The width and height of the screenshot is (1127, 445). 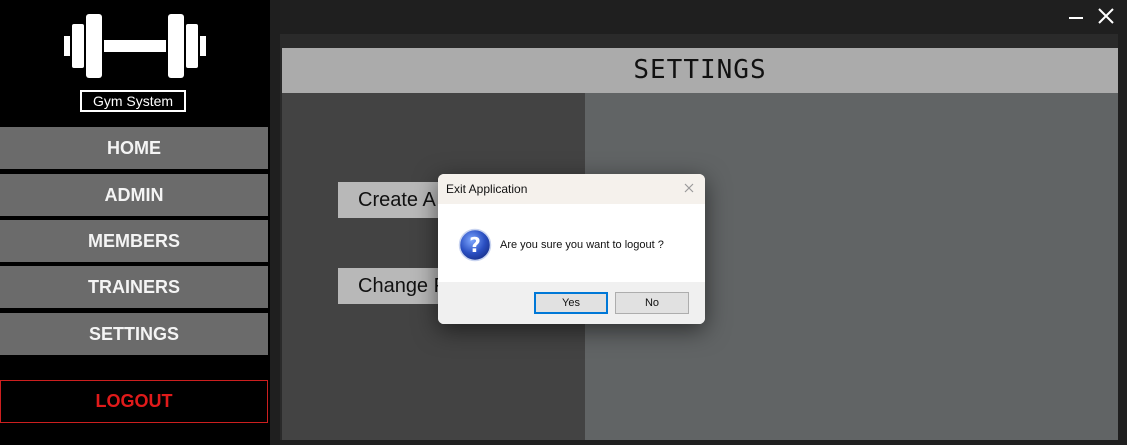 I want to click on app-name-label: Gym System, so click(x=133, y=101).